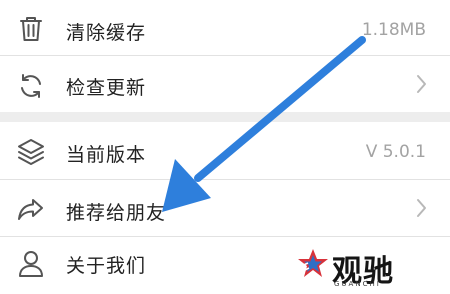  What do you see at coordinates (31, 29) in the screenshot?
I see `trash-icon` at bounding box center [31, 29].